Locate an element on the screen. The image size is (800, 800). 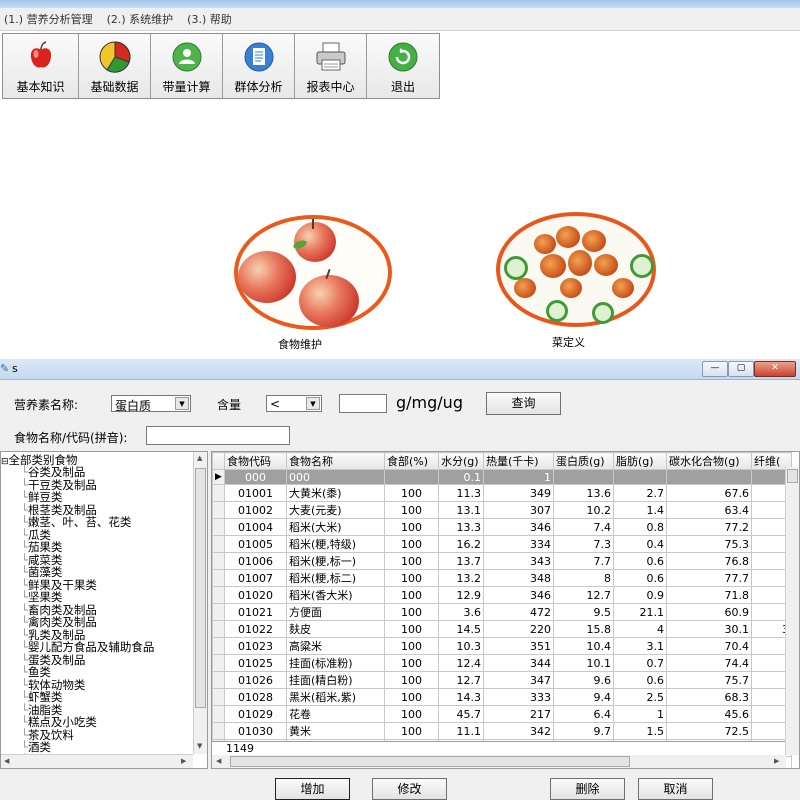
grid-column-header: 食物代码 is located at coordinates (255, 461).